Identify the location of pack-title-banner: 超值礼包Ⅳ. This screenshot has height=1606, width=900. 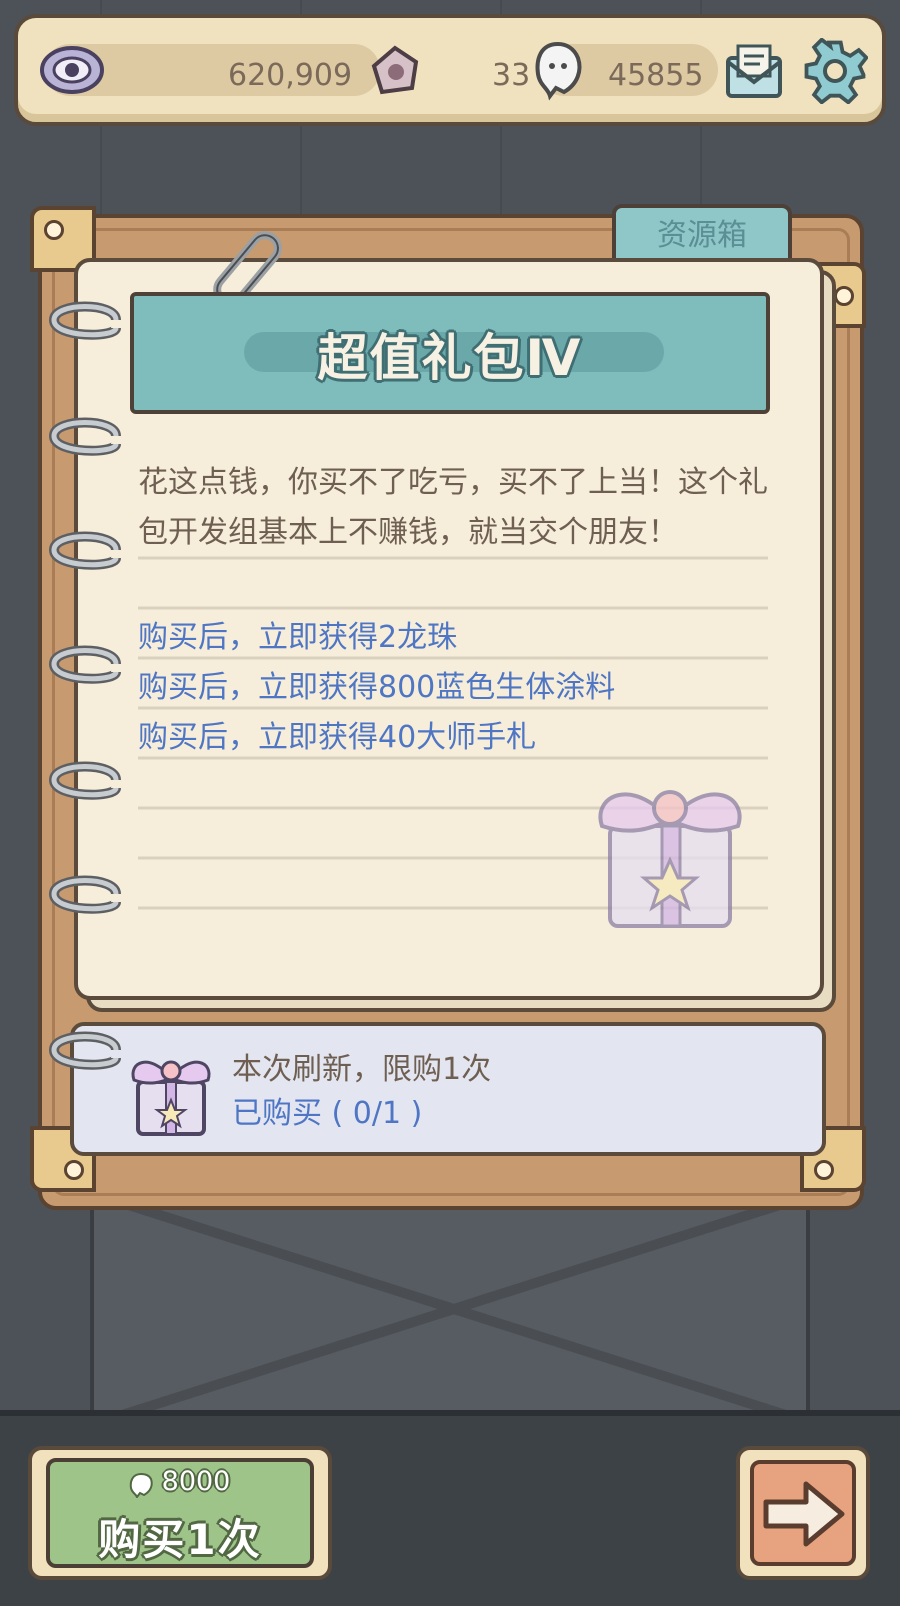
(450, 353).